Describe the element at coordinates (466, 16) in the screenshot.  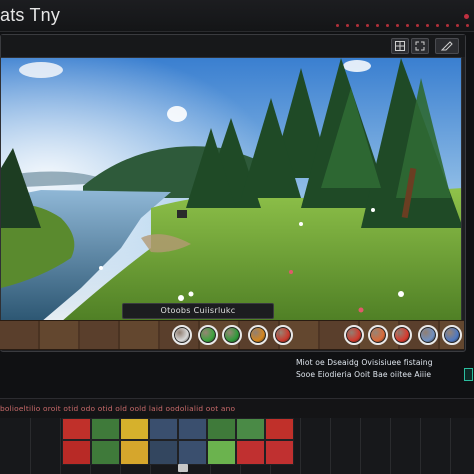
I see `close-dot-icon` at that location.